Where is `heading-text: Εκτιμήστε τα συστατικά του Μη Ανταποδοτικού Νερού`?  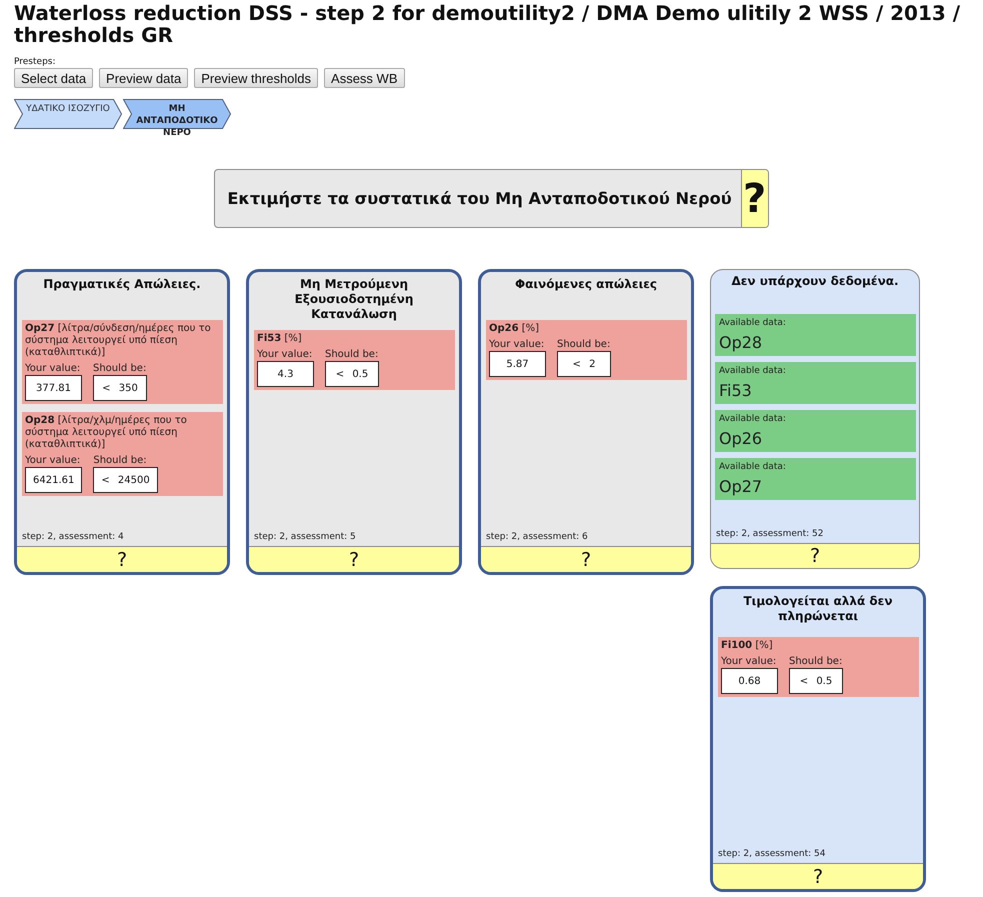 heading-text: Εκτιμήστε τα συστατικά του Μη Ανταποδοτικού Νερού is located at coordinates (479, 198).